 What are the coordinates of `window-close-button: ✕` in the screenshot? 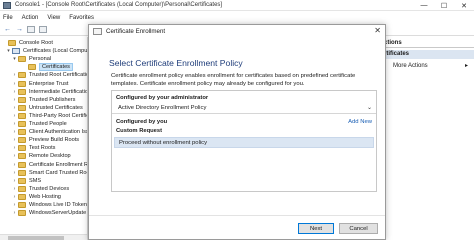 It's located at (464, 5).